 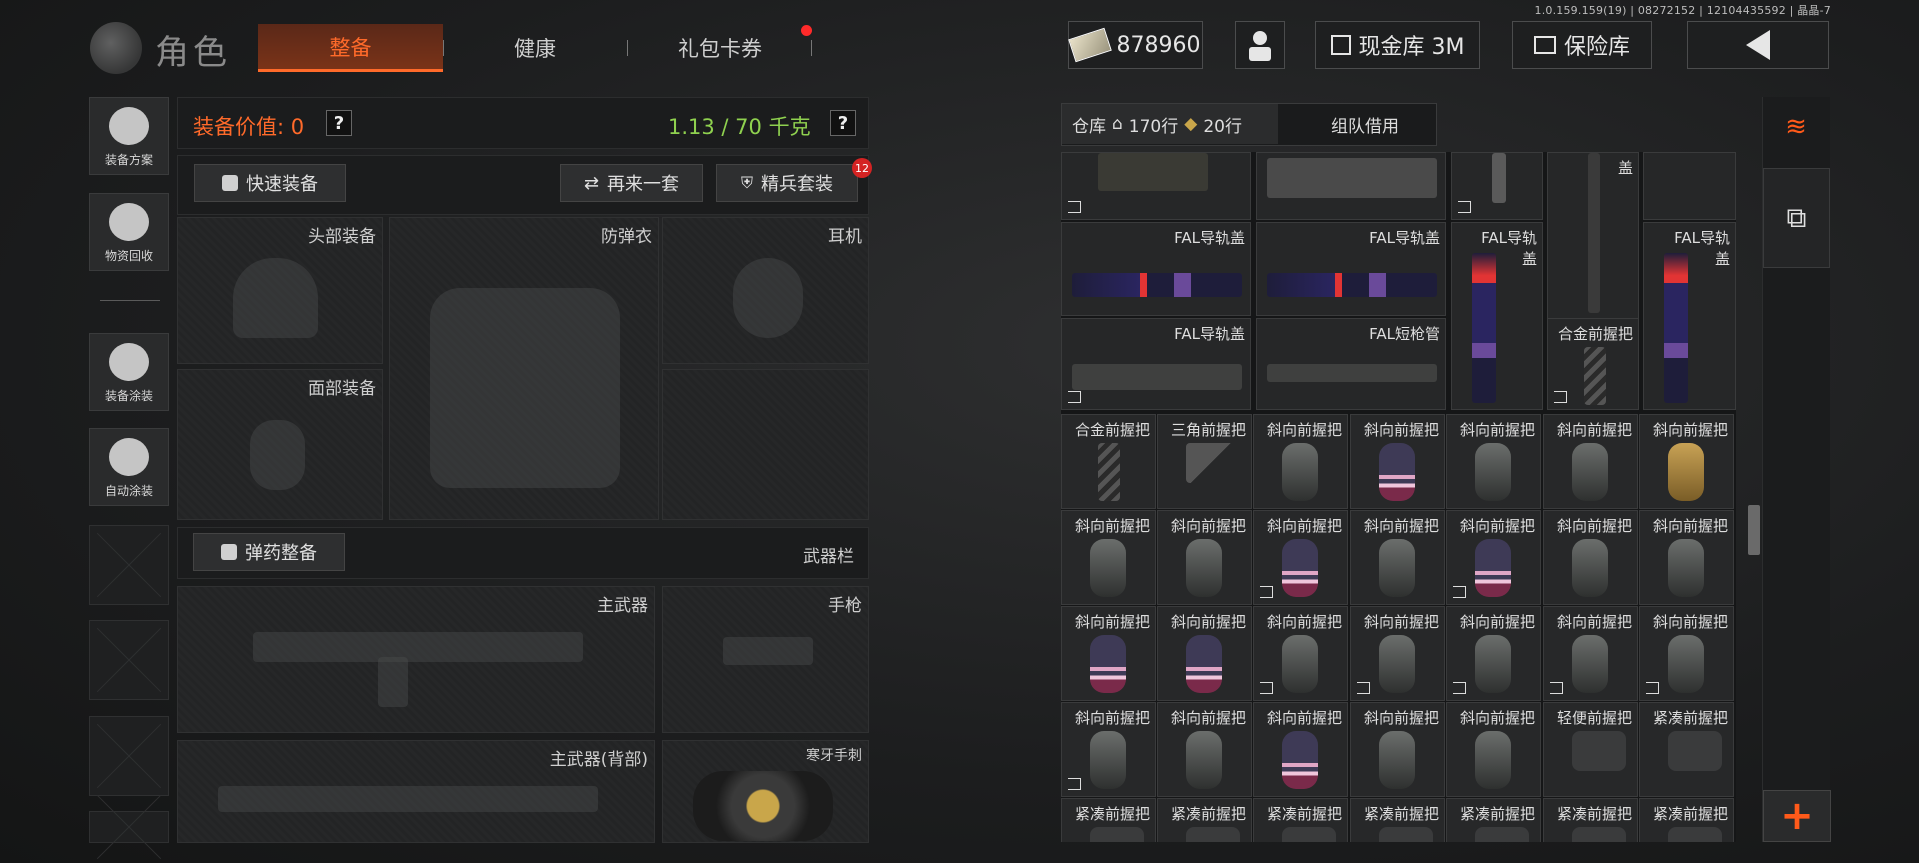 What do you see at coordinates (720, 48) in the screenshot?
I see `tab-gift-cards: 礼包卡券` at bounding box center [720, 48].